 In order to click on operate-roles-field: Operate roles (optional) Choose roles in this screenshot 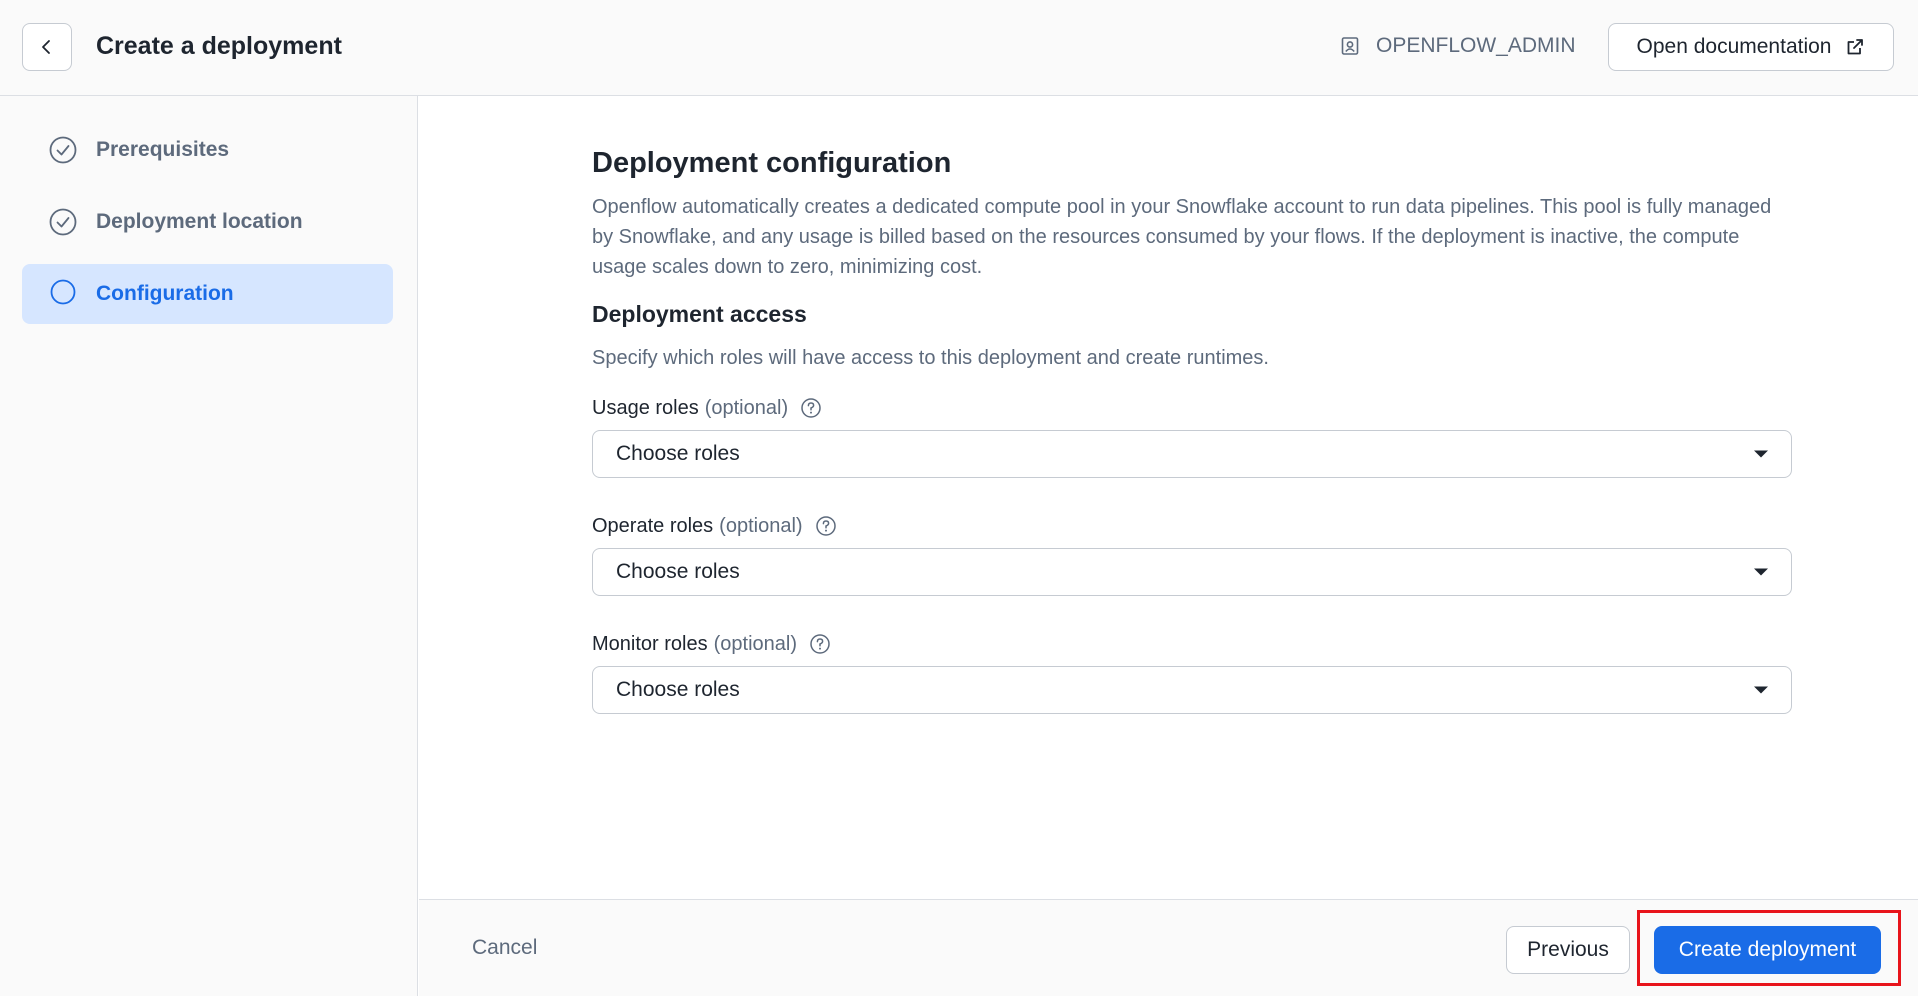, I will do `click(1192, 554)`.